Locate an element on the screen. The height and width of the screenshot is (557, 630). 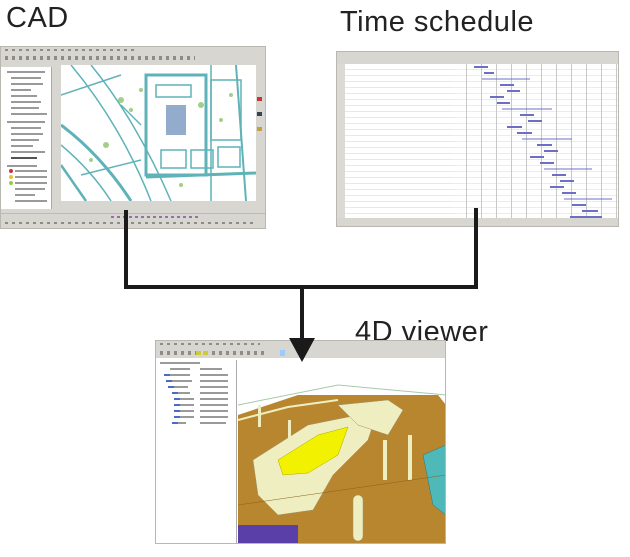
cad-toolbar is located at coordinates (133, 58).